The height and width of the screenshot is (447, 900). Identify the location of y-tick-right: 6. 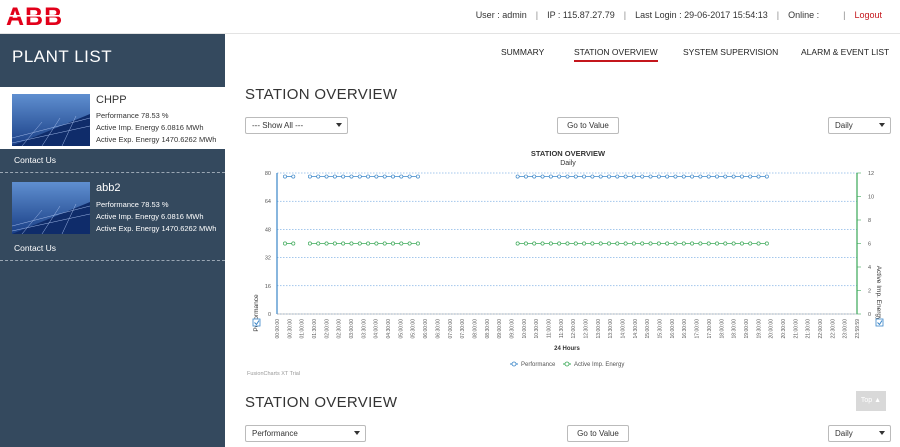
(869, 245).